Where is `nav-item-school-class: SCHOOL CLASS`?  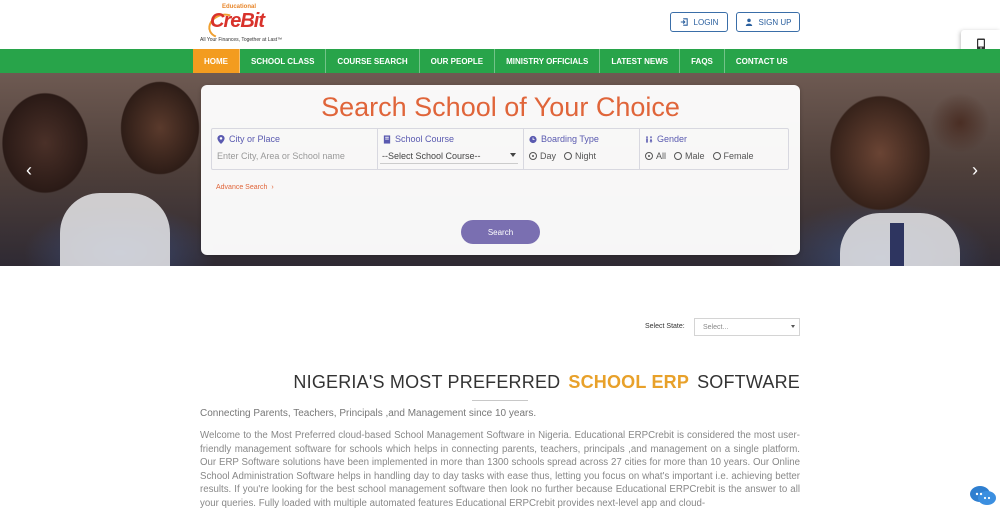
nav-item-school-class: SCHOOL CLASS is located at coordinates (283, 61).